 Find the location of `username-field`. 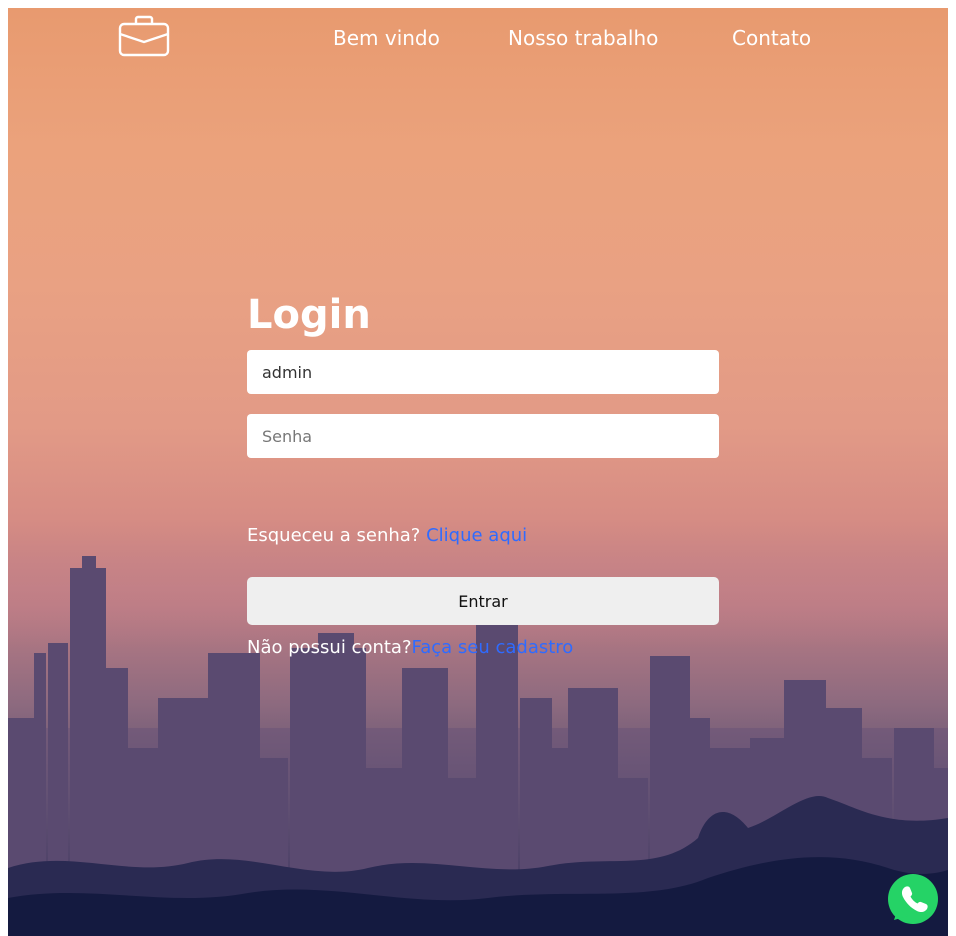

username-field is located at coordinates (483, 372).